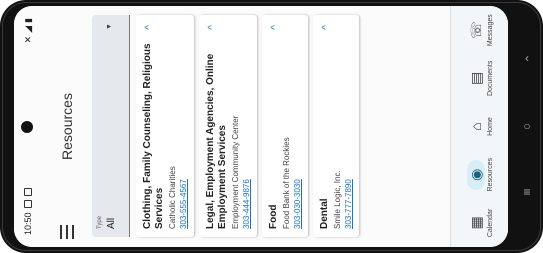 Image resolution: width=543 pixels, height=253 pixels. I want to click on nav-home: ⌂ Home, so click(480, 127).